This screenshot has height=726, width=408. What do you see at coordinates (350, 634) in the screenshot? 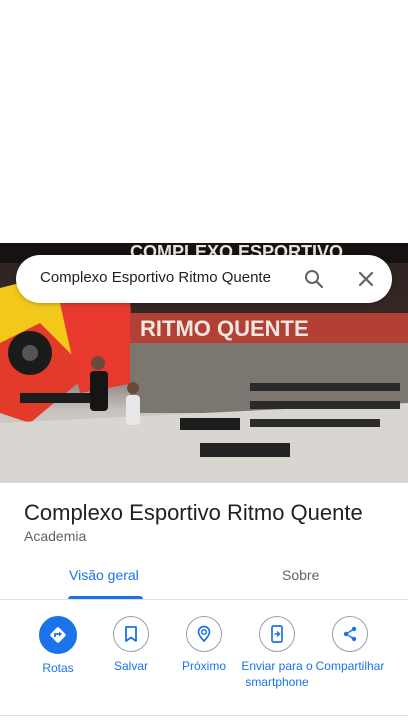
I see `share-icon` at bounding box center [350, 634].